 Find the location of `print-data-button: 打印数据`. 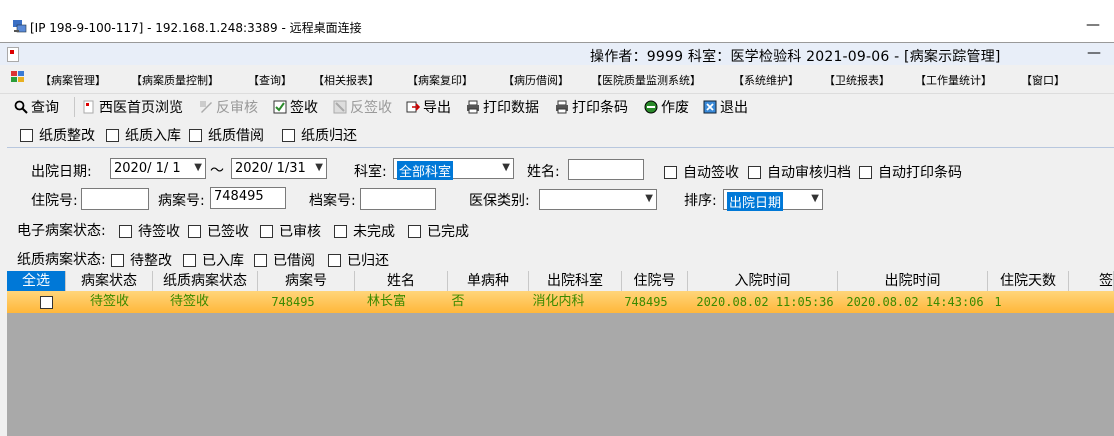

print-data-button: 打印数据 is located at coordinates (502, 107).